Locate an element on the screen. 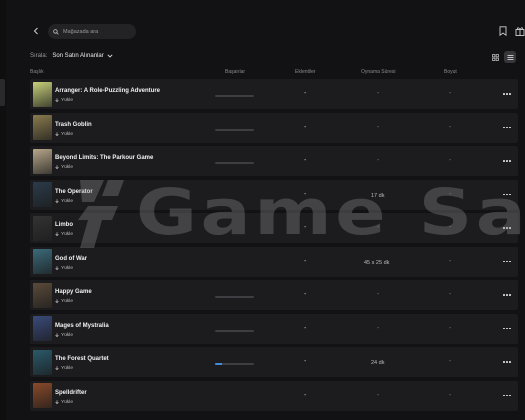  sort-dropdown: Son Satın Alınanlar is located at coordinates (82, 56).